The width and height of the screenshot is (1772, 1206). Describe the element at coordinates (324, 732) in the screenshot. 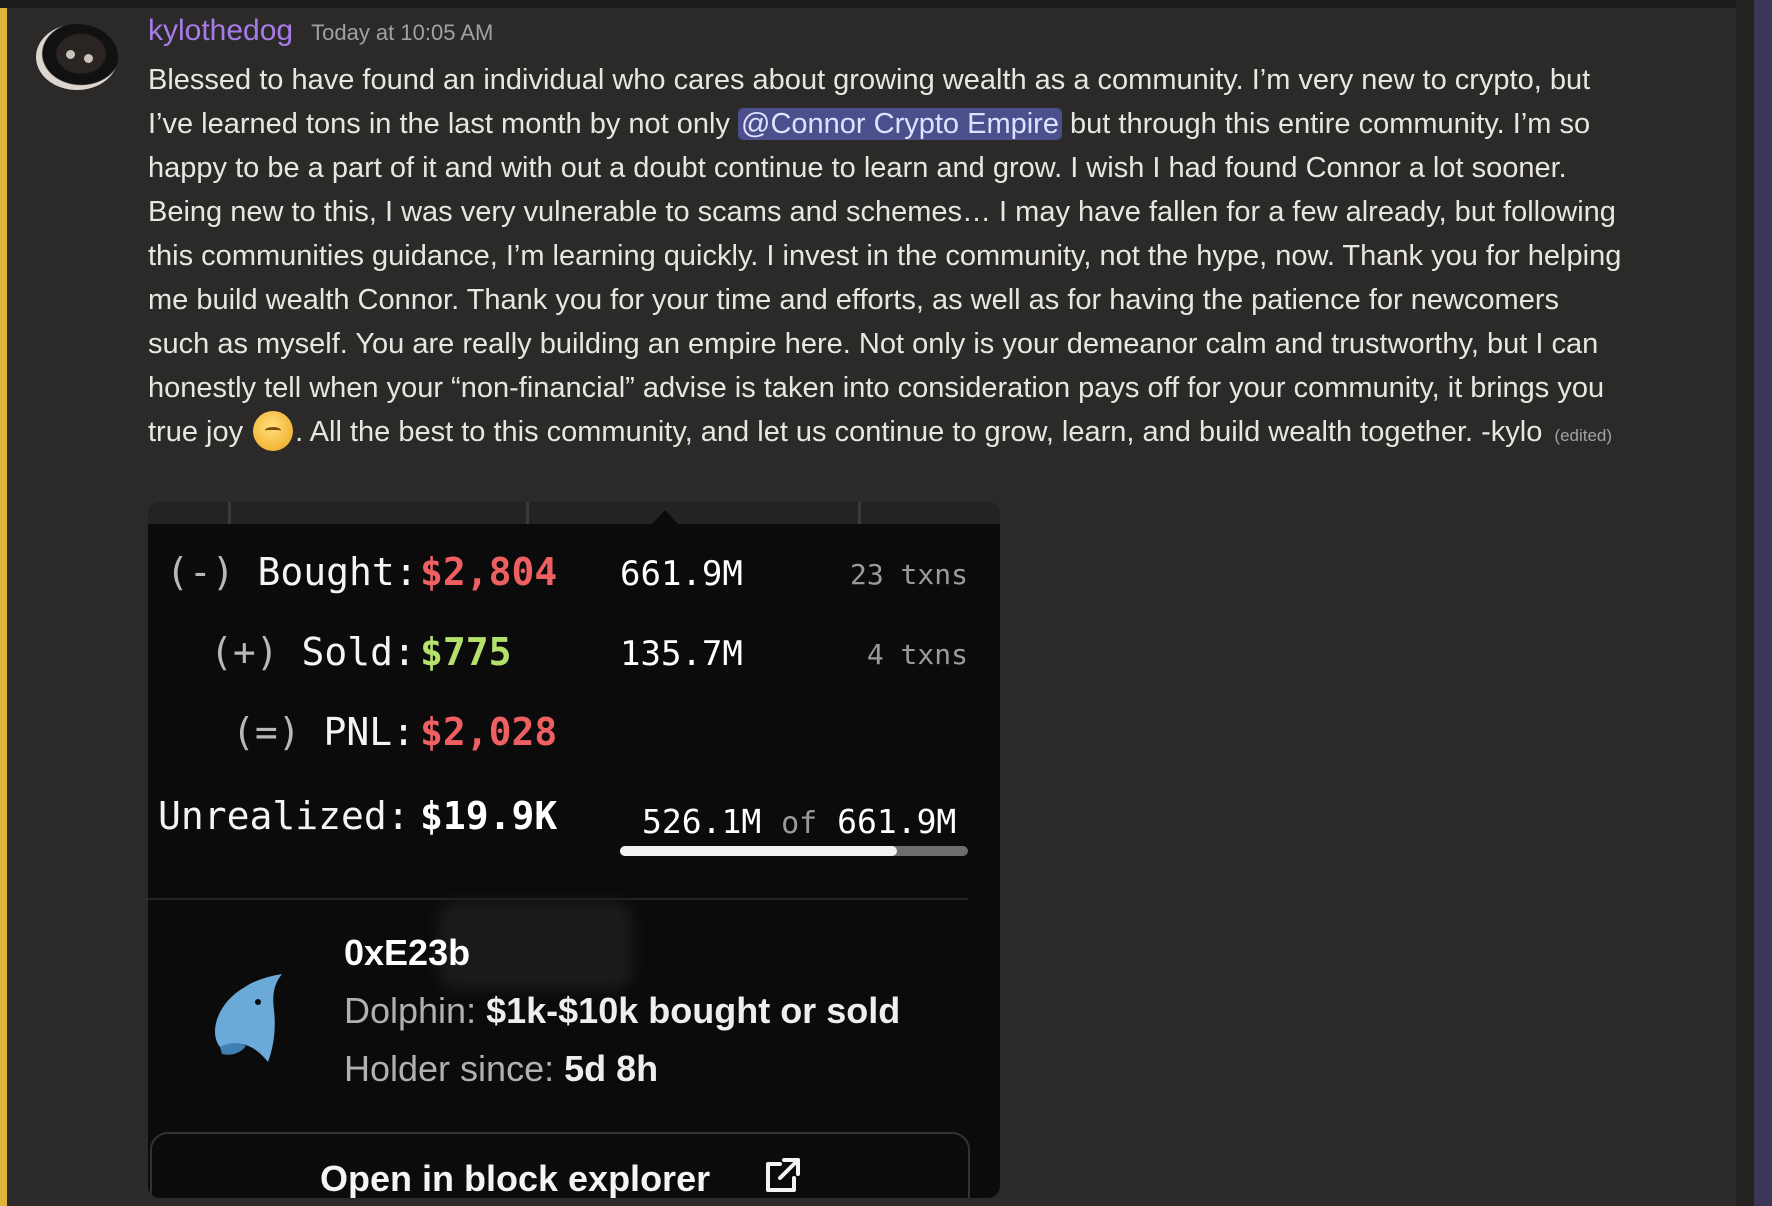

I see `pnl-label: (=) PNL:` at that location.